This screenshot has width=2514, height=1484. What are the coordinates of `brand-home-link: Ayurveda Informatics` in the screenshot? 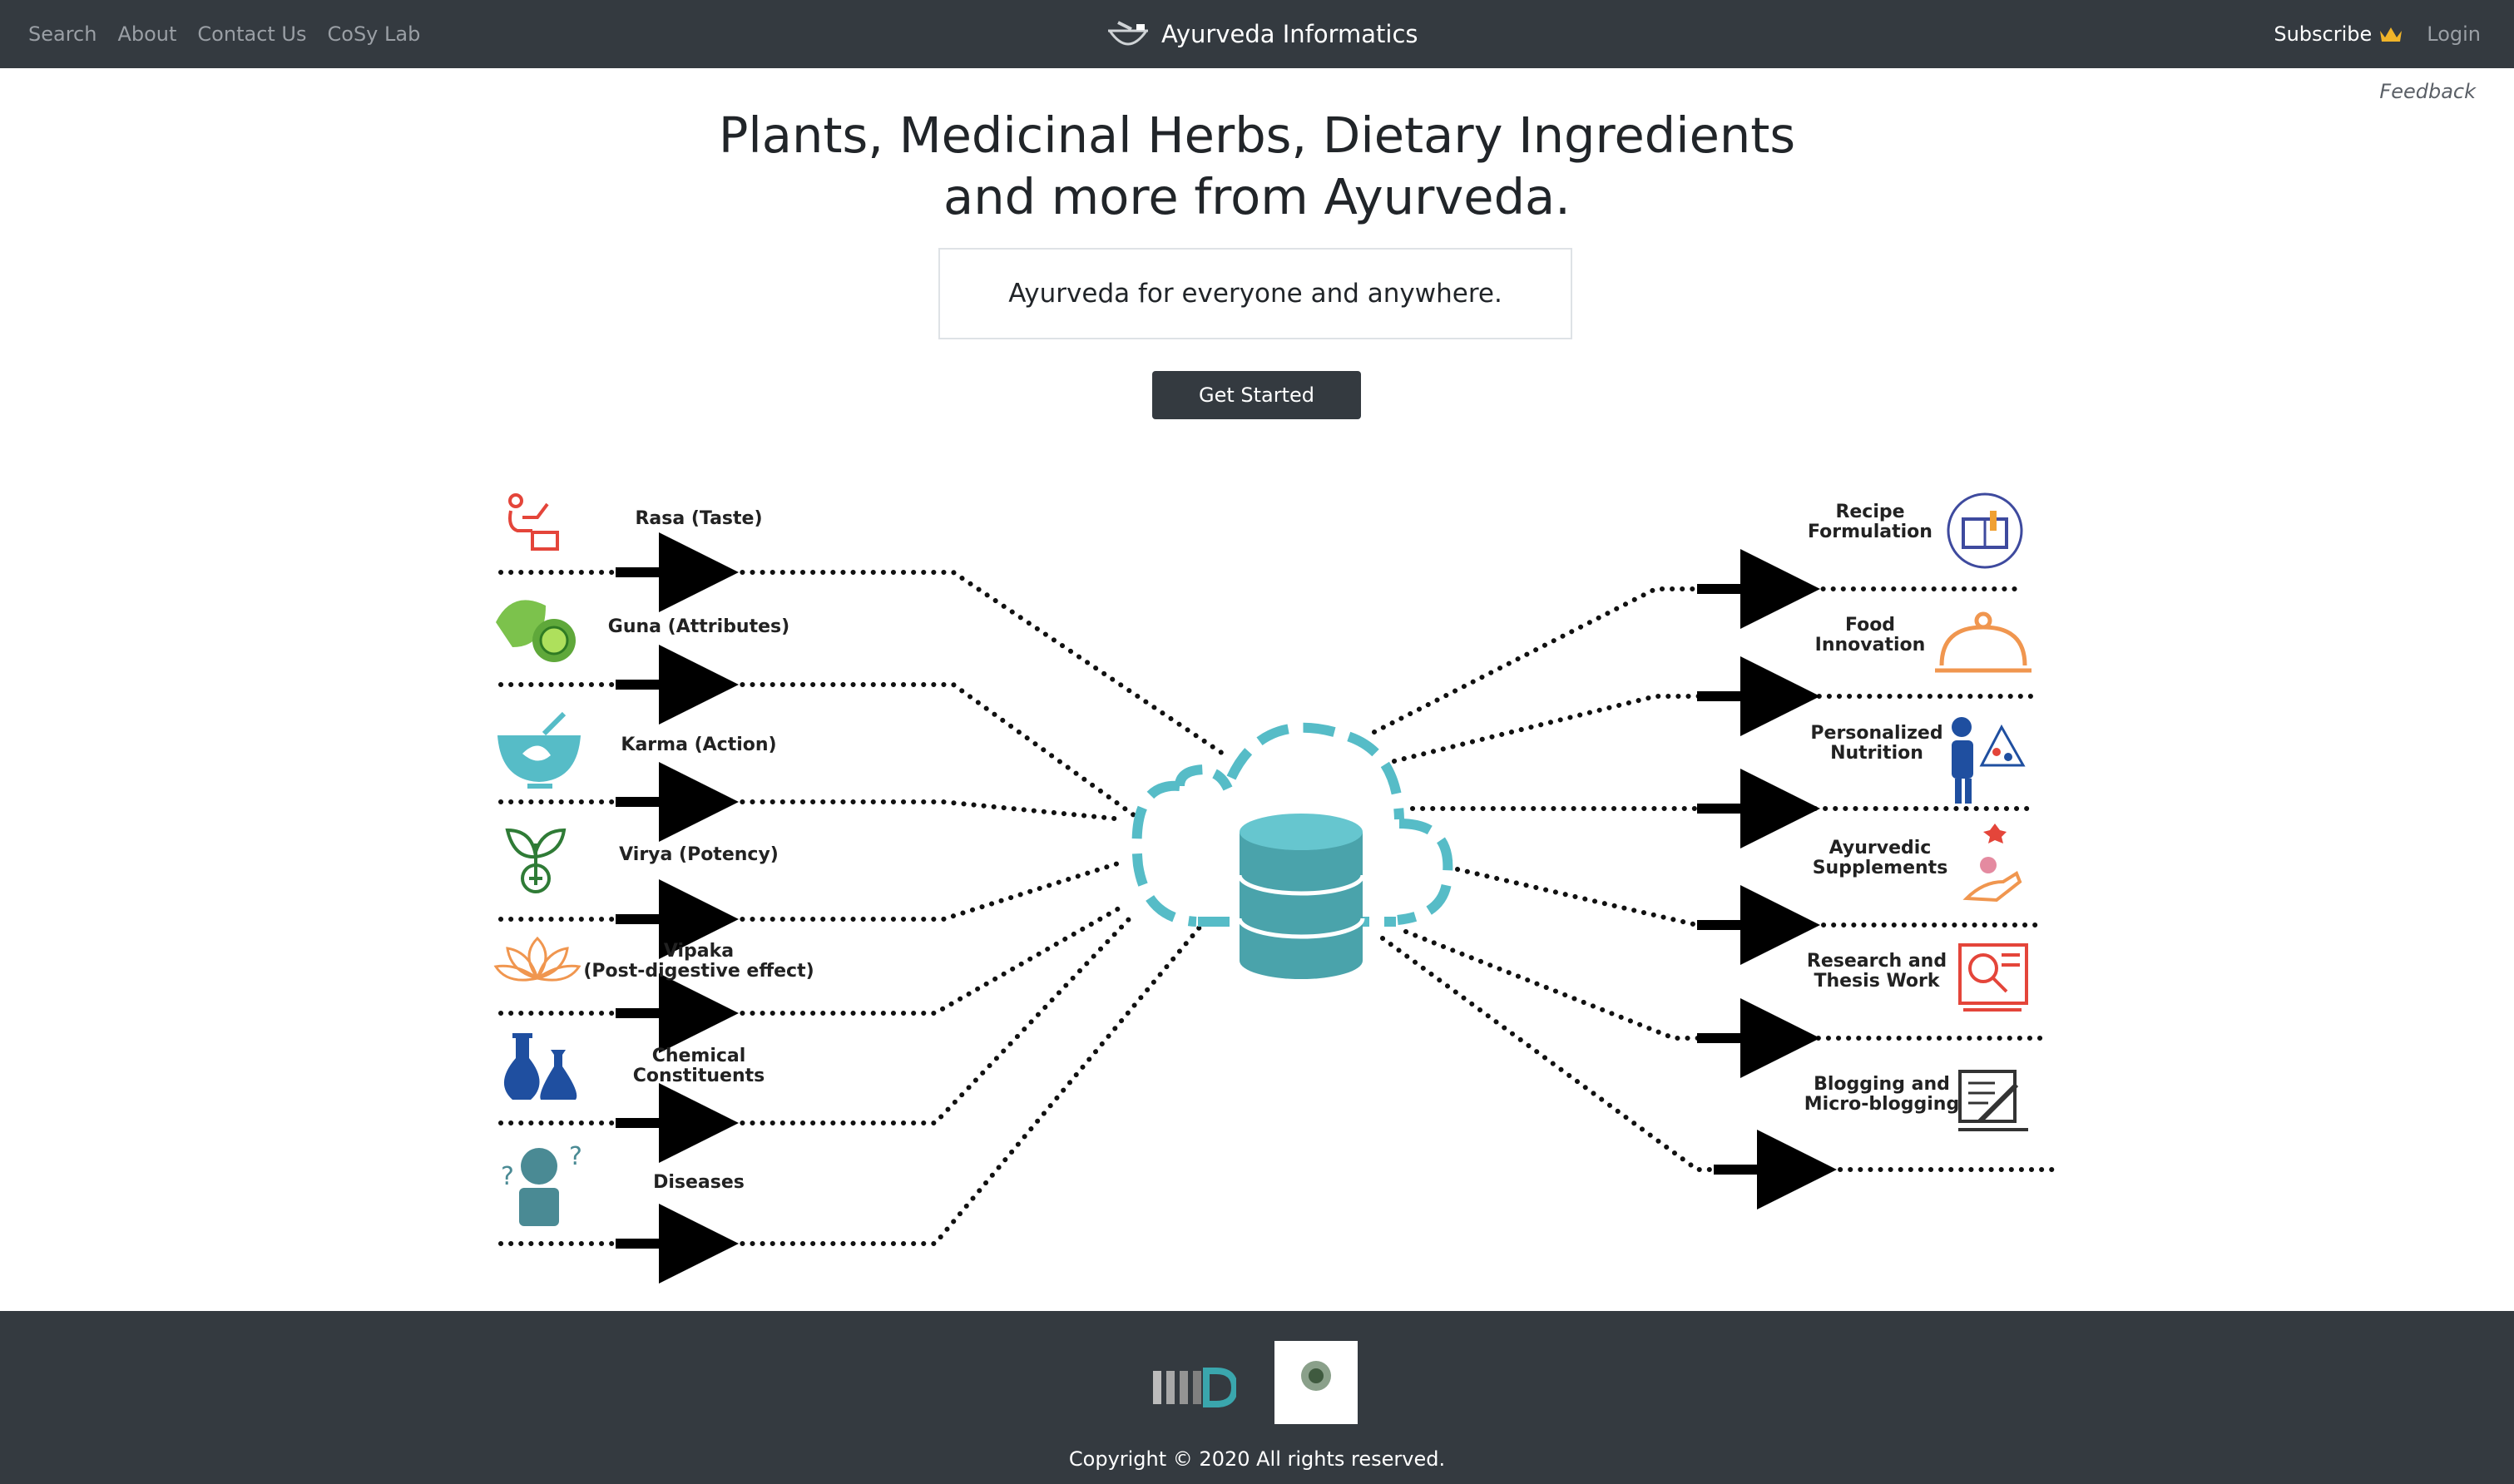 It's located at (1262, 34).